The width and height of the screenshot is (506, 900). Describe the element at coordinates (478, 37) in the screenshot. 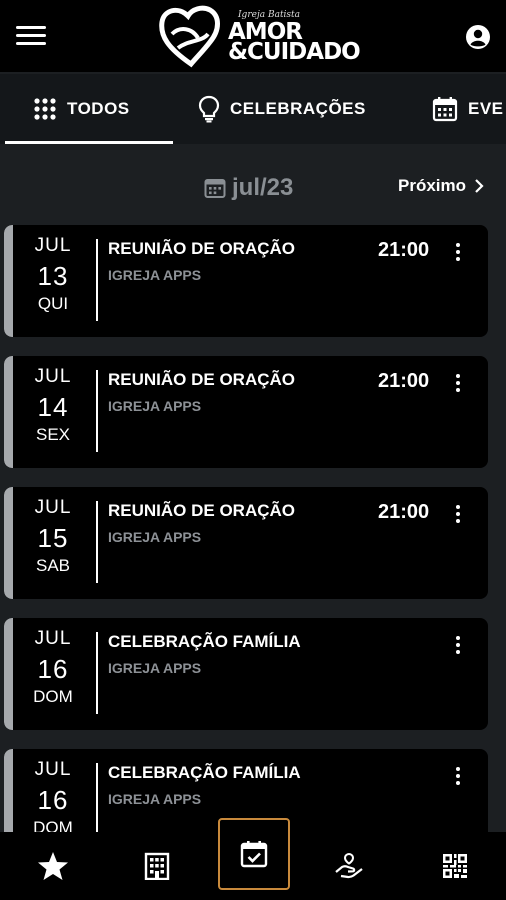

I see `account-circle-icon` at that location.